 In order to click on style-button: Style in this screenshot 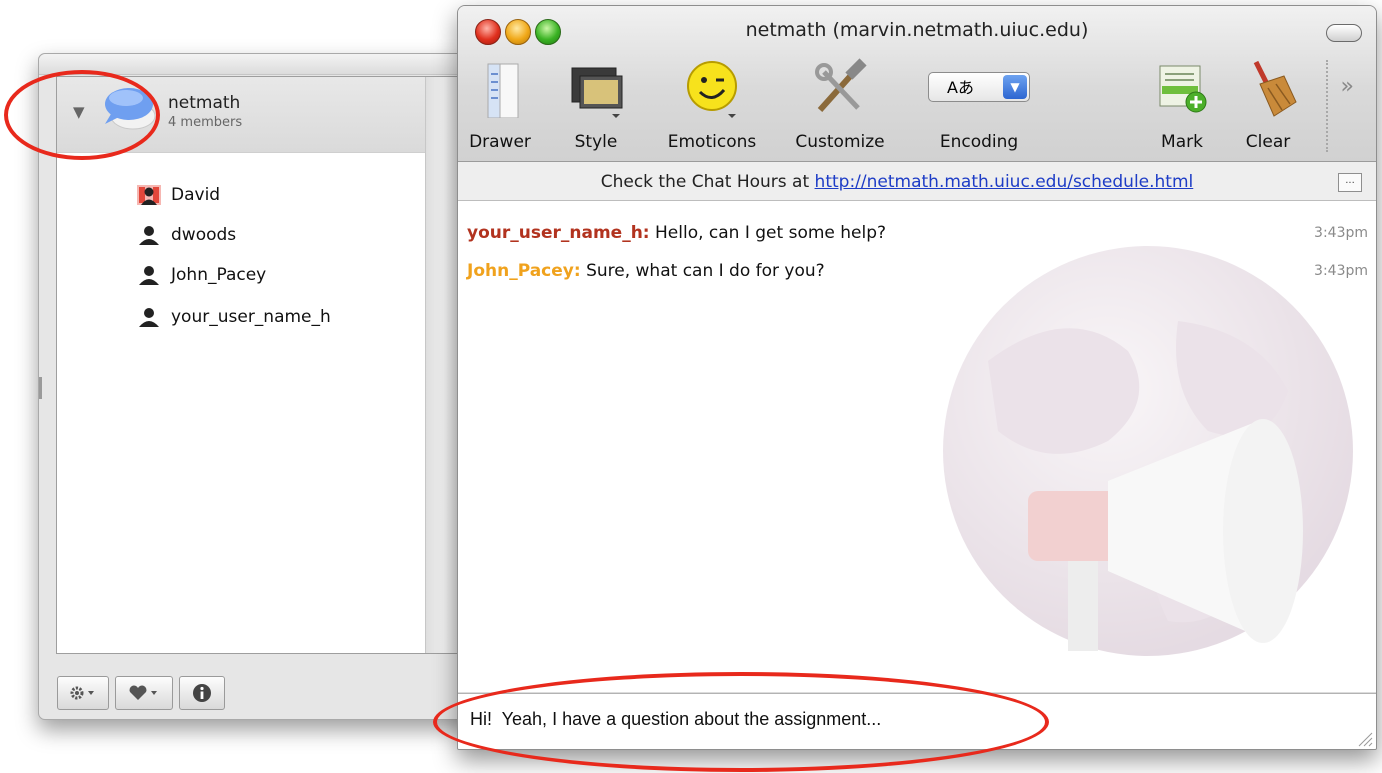, I will do `click(596, 108)`.